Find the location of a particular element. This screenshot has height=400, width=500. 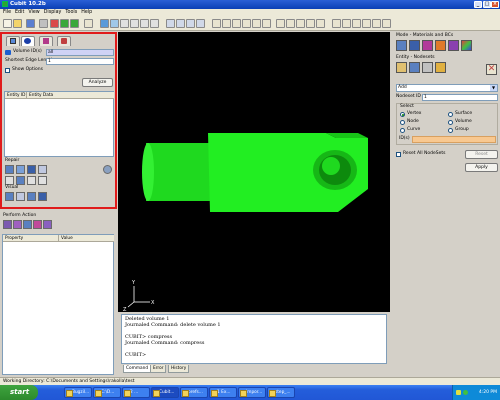

entity-nodeset-icon is located at coordinates (401, 67).